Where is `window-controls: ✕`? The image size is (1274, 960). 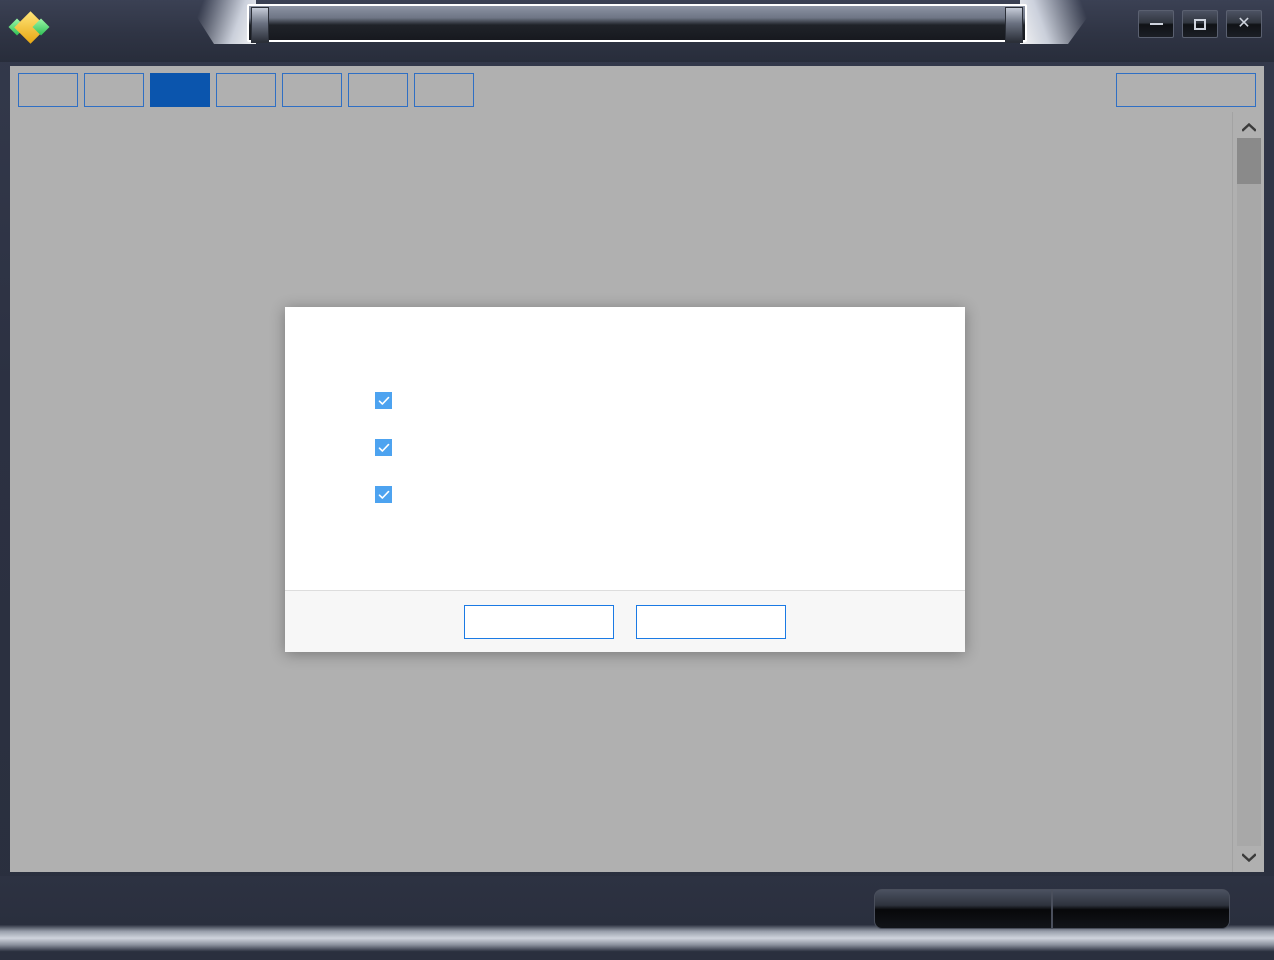
window-controls: ✕ is located at coordinates (1200, 24).